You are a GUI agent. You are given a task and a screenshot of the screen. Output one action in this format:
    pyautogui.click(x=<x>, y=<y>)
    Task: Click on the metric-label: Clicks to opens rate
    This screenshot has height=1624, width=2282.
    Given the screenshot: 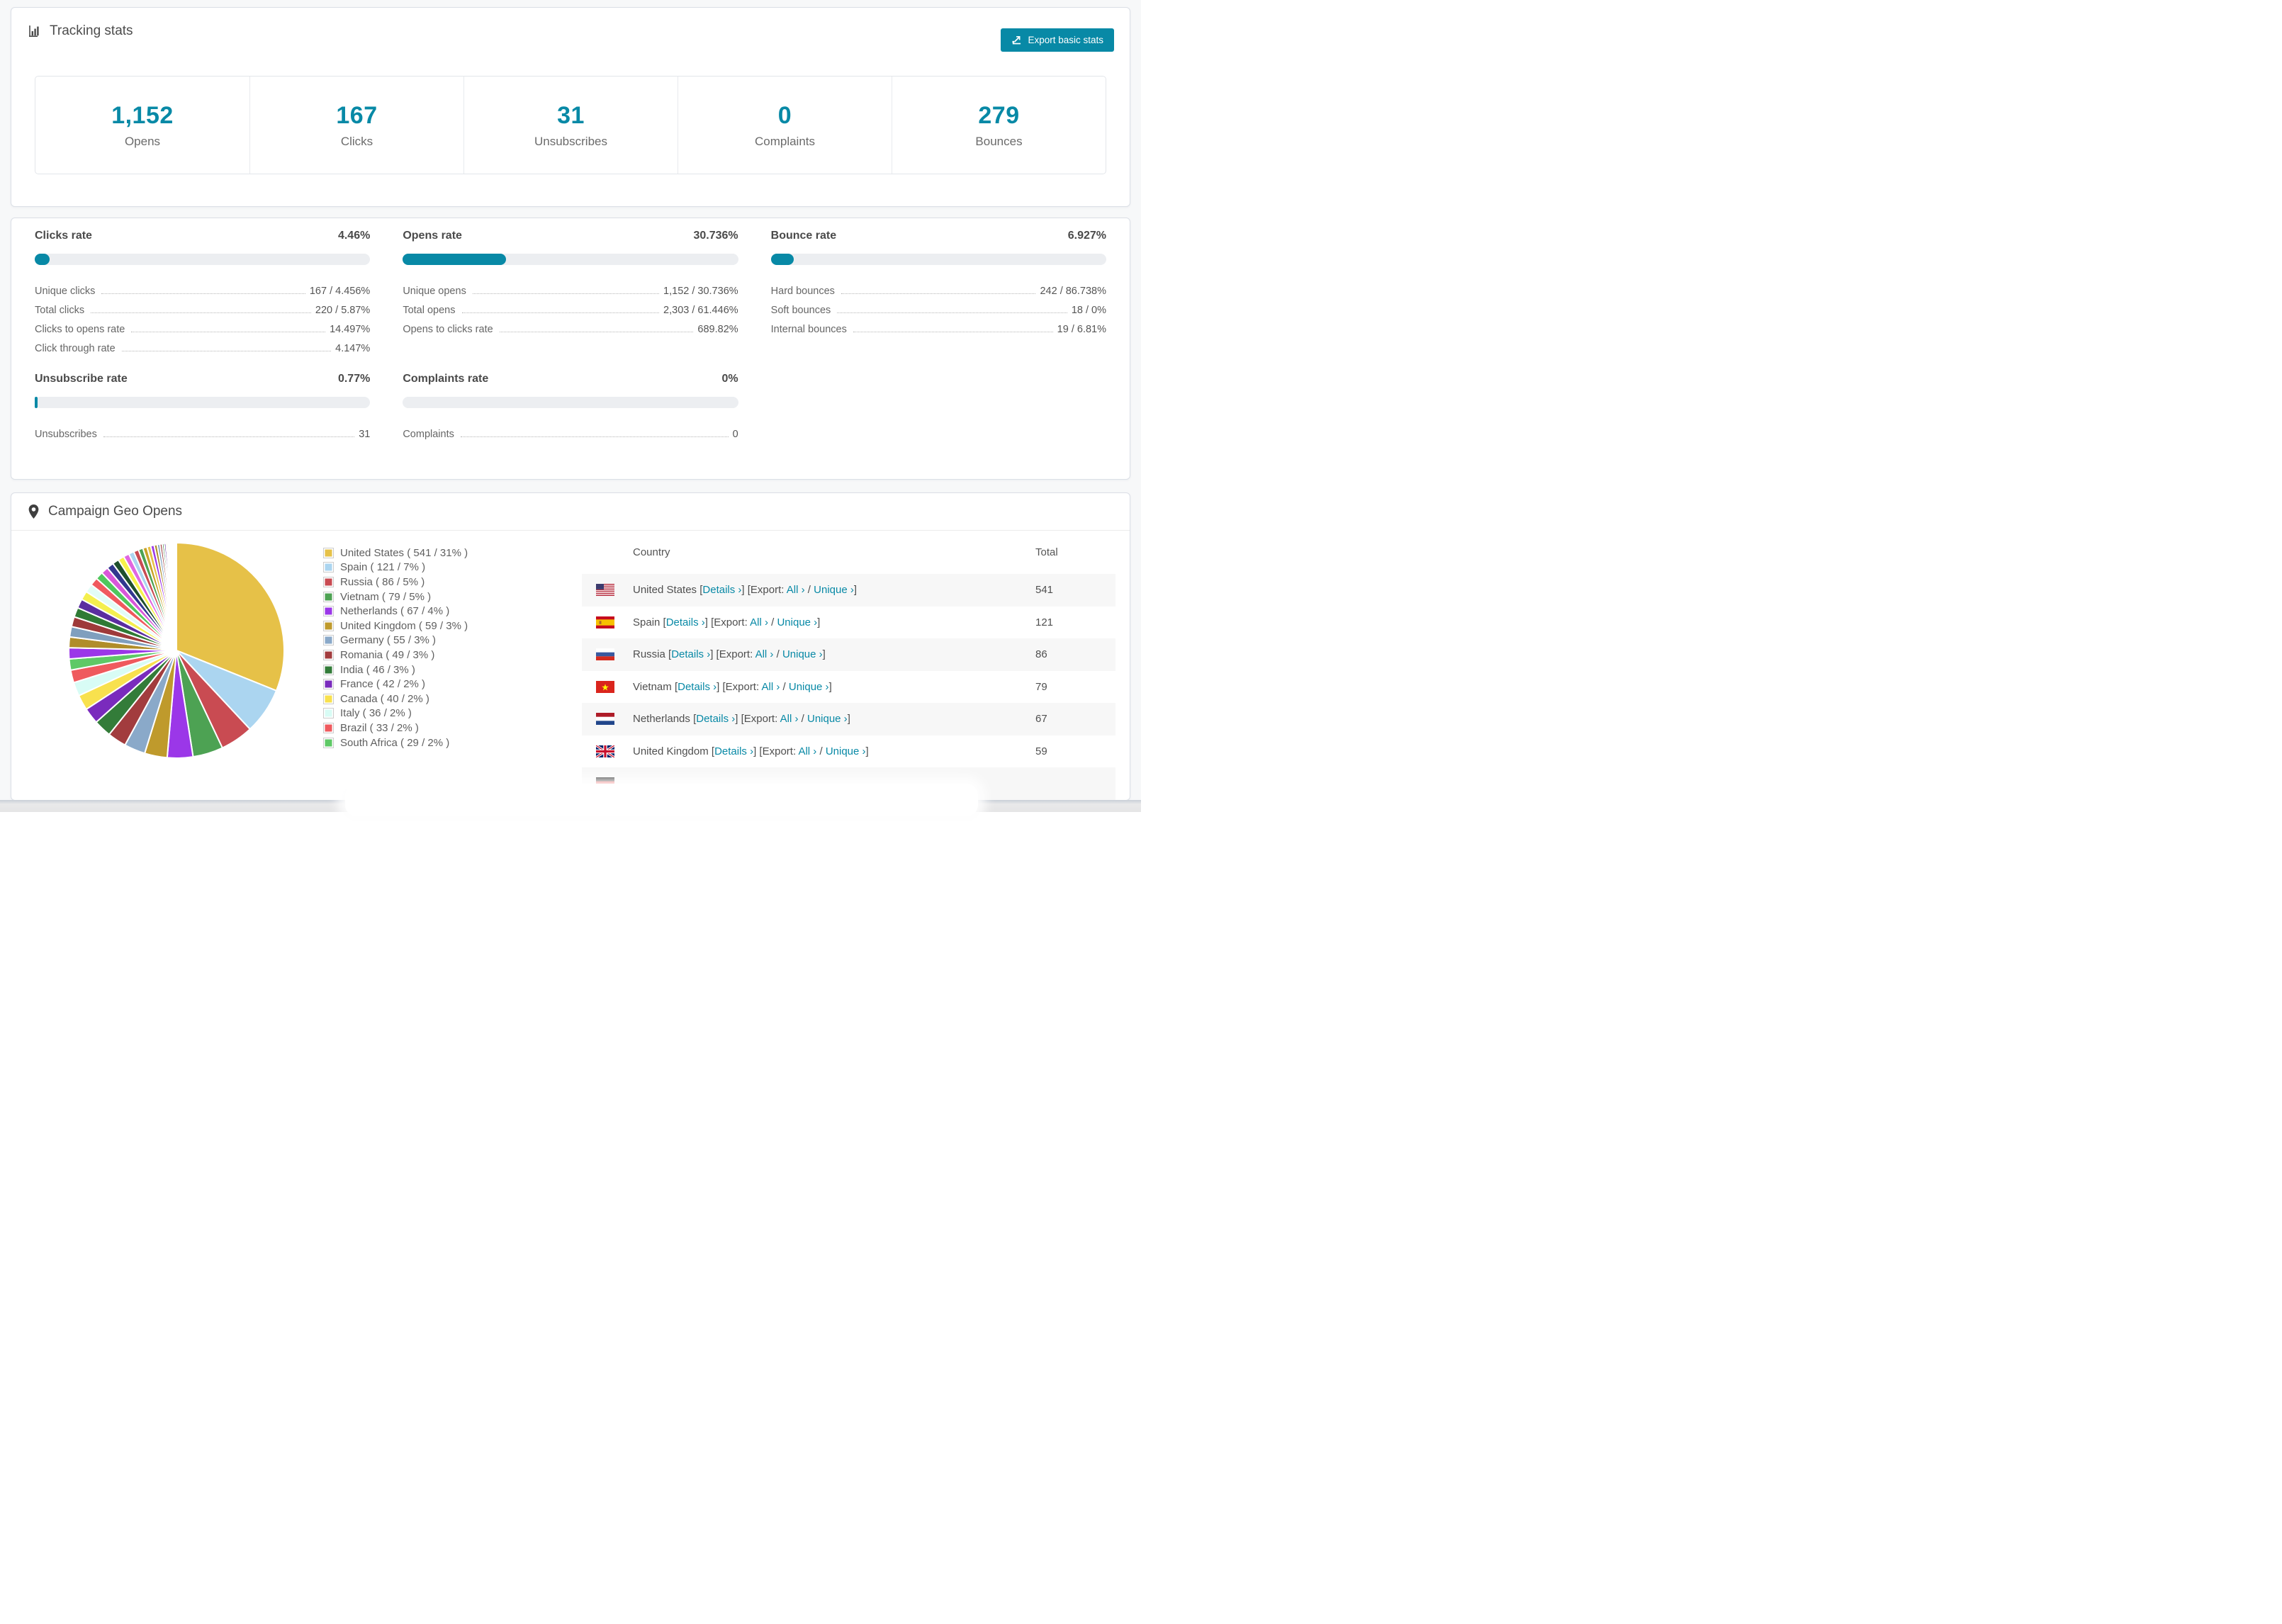 What is the action you would take?
    pyautogui.click(x=80, y=329)
    